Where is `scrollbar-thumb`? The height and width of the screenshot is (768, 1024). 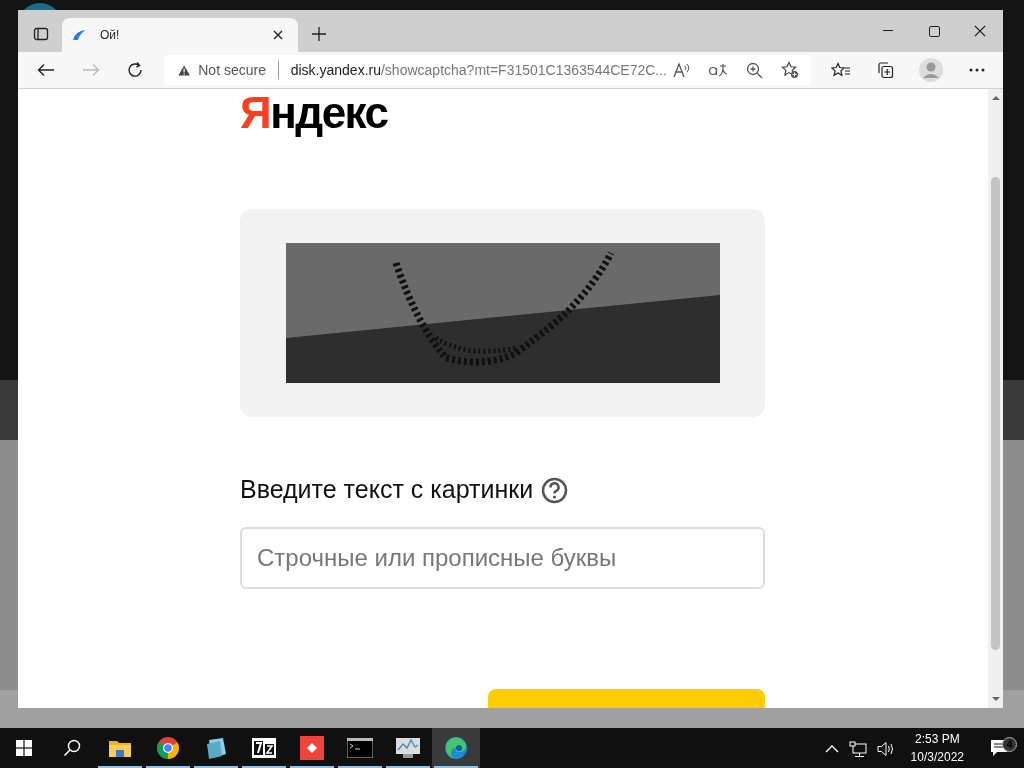
scrollbar-thumb is located at coordinates (995, 413).